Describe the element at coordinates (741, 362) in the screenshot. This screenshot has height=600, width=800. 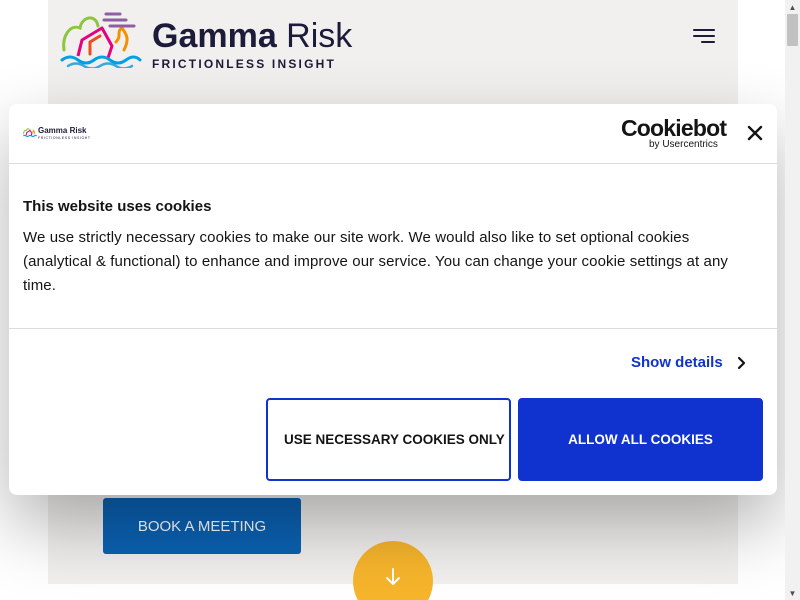
I see `chevron-right-icon` at that location.